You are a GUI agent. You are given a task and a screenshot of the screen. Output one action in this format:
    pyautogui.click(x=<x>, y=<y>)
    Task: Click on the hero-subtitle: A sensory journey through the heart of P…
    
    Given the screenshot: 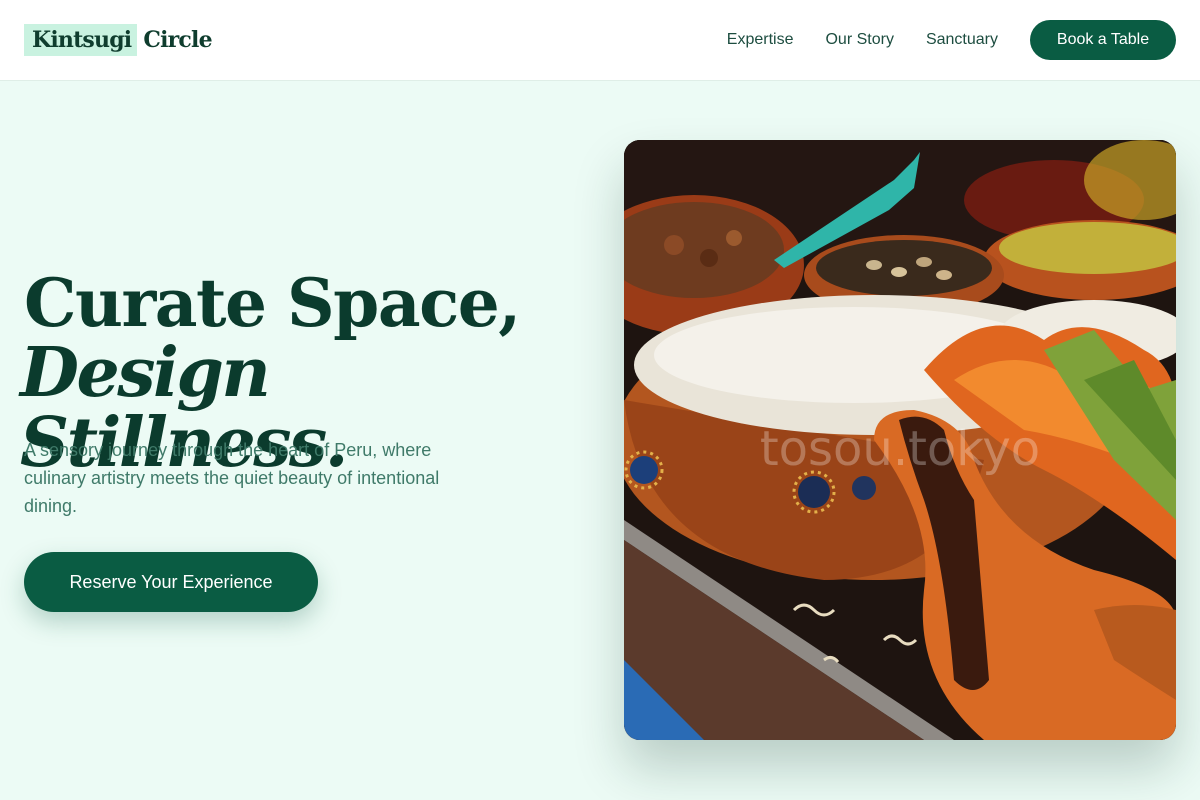 What is the action you would take?
    pyautogui.click(x=232, y=478)
    